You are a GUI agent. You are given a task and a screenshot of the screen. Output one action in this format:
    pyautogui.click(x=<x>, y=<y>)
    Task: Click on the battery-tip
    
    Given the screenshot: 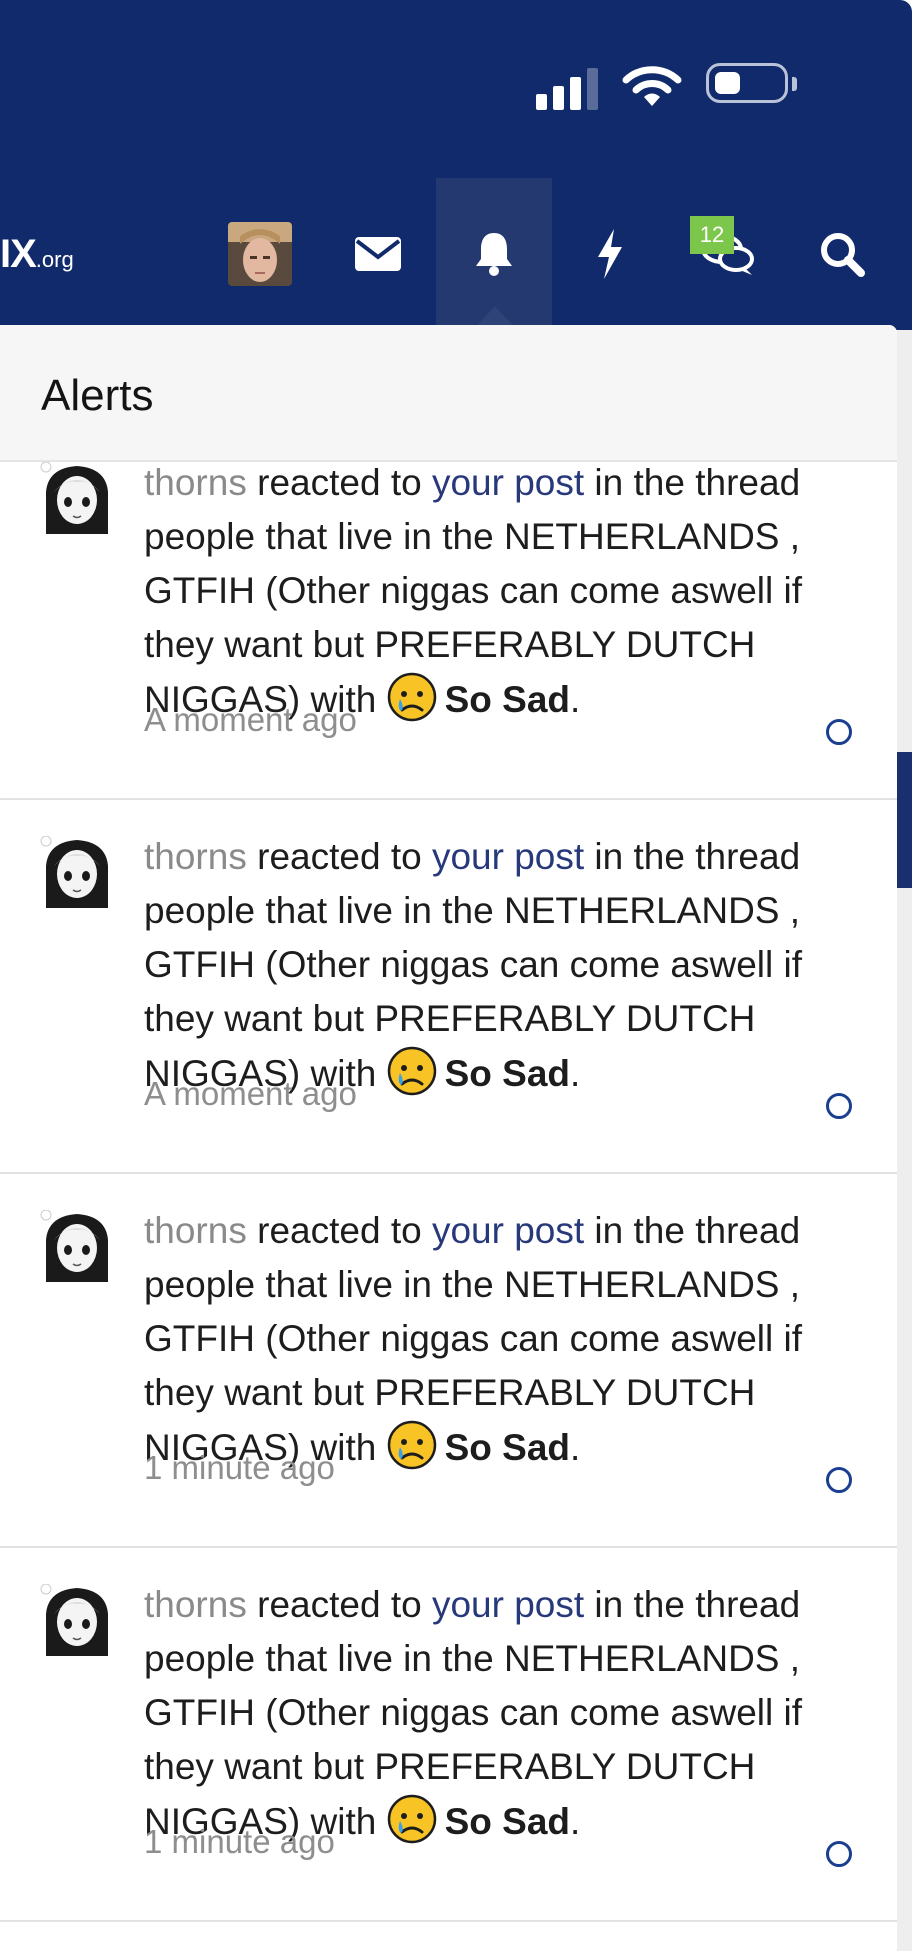 What is the action you would take?
    pyautogui.click(x=794, y=84)
    